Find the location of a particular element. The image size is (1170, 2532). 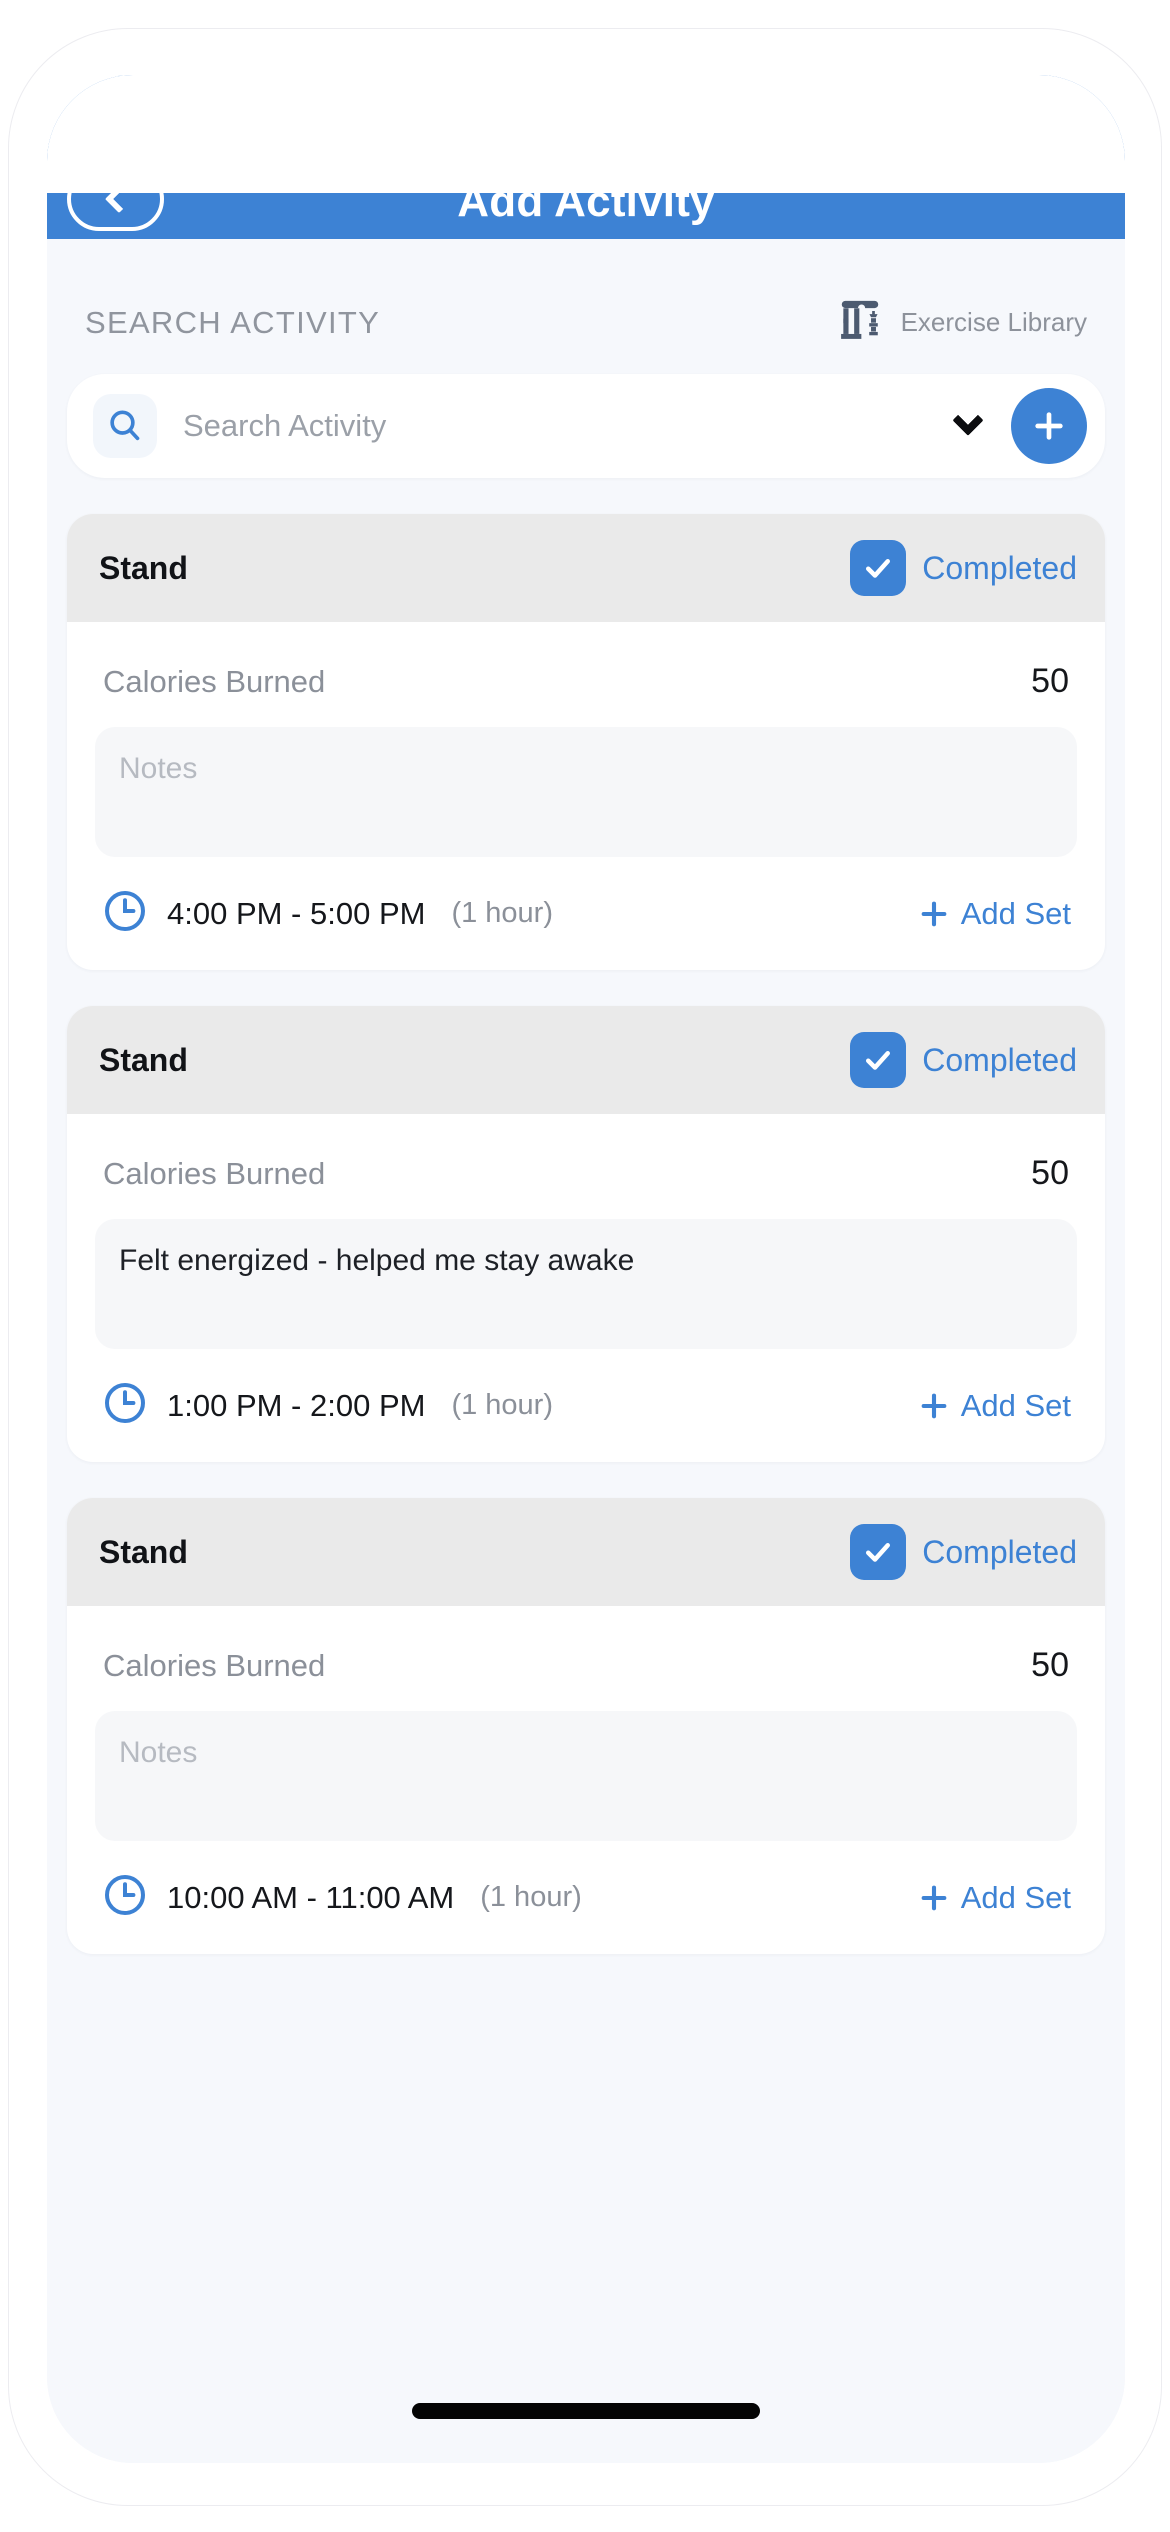

search-section-label: SEARCH ACTIVITY is located at coordinates (233, 322).